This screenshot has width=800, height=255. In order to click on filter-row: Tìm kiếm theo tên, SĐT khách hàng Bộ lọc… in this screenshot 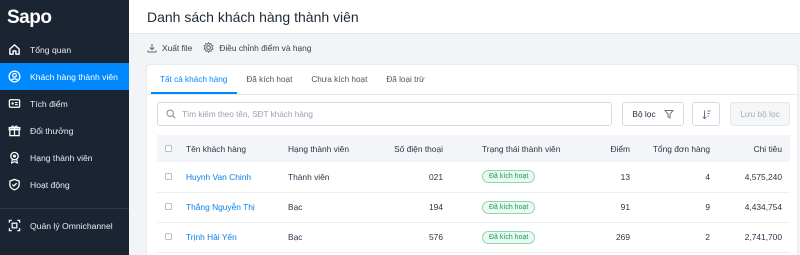, I will do `click(472, 112)`.